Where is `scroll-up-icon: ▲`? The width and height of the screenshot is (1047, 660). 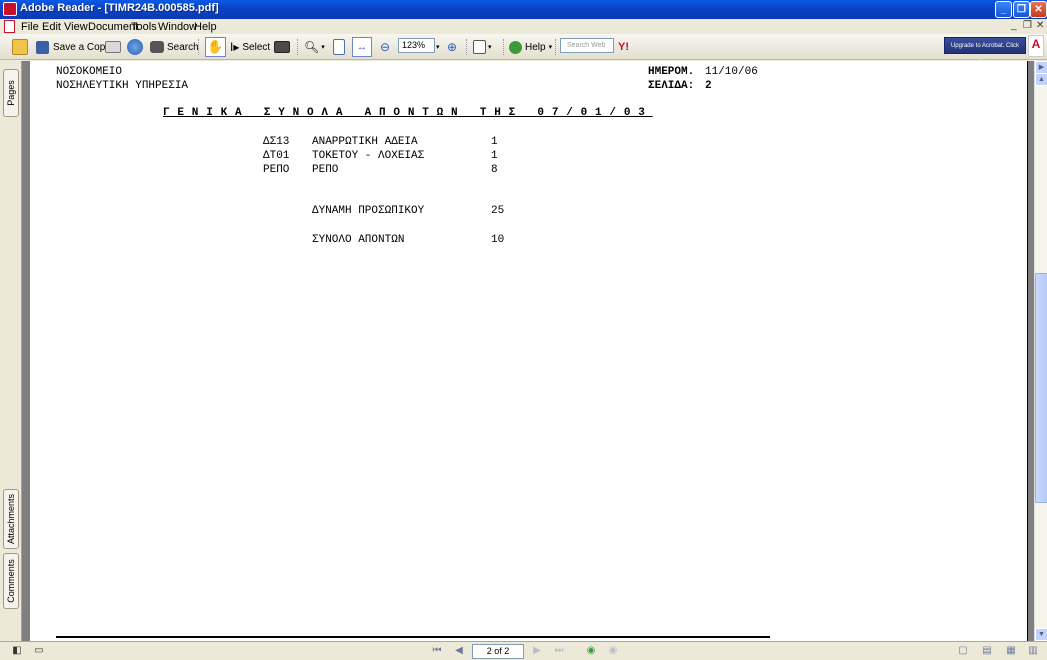
scroll-up-icon: ▲ is located at coordinates (1041, 79).